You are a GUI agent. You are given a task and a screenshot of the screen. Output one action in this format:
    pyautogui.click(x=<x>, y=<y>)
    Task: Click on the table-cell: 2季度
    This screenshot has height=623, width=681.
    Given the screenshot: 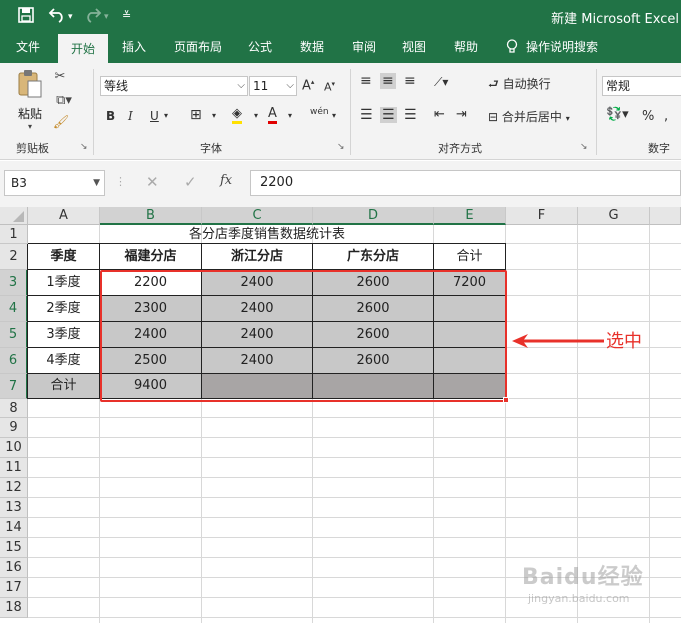 What is the action you would take?
    pyautogui.click(x=64, y=309)
    